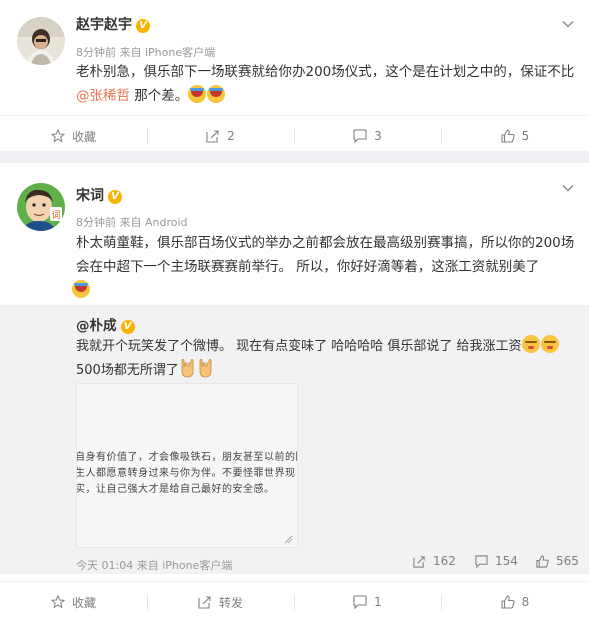 This screenshot has height=622, width=589. What do you see at coordinates (187, 457) in the screenshot?
I see `image-text-line: 自身有价值了，才会像吸铁石，朋友甚至以前的陌` at bounding box center [187, 457].